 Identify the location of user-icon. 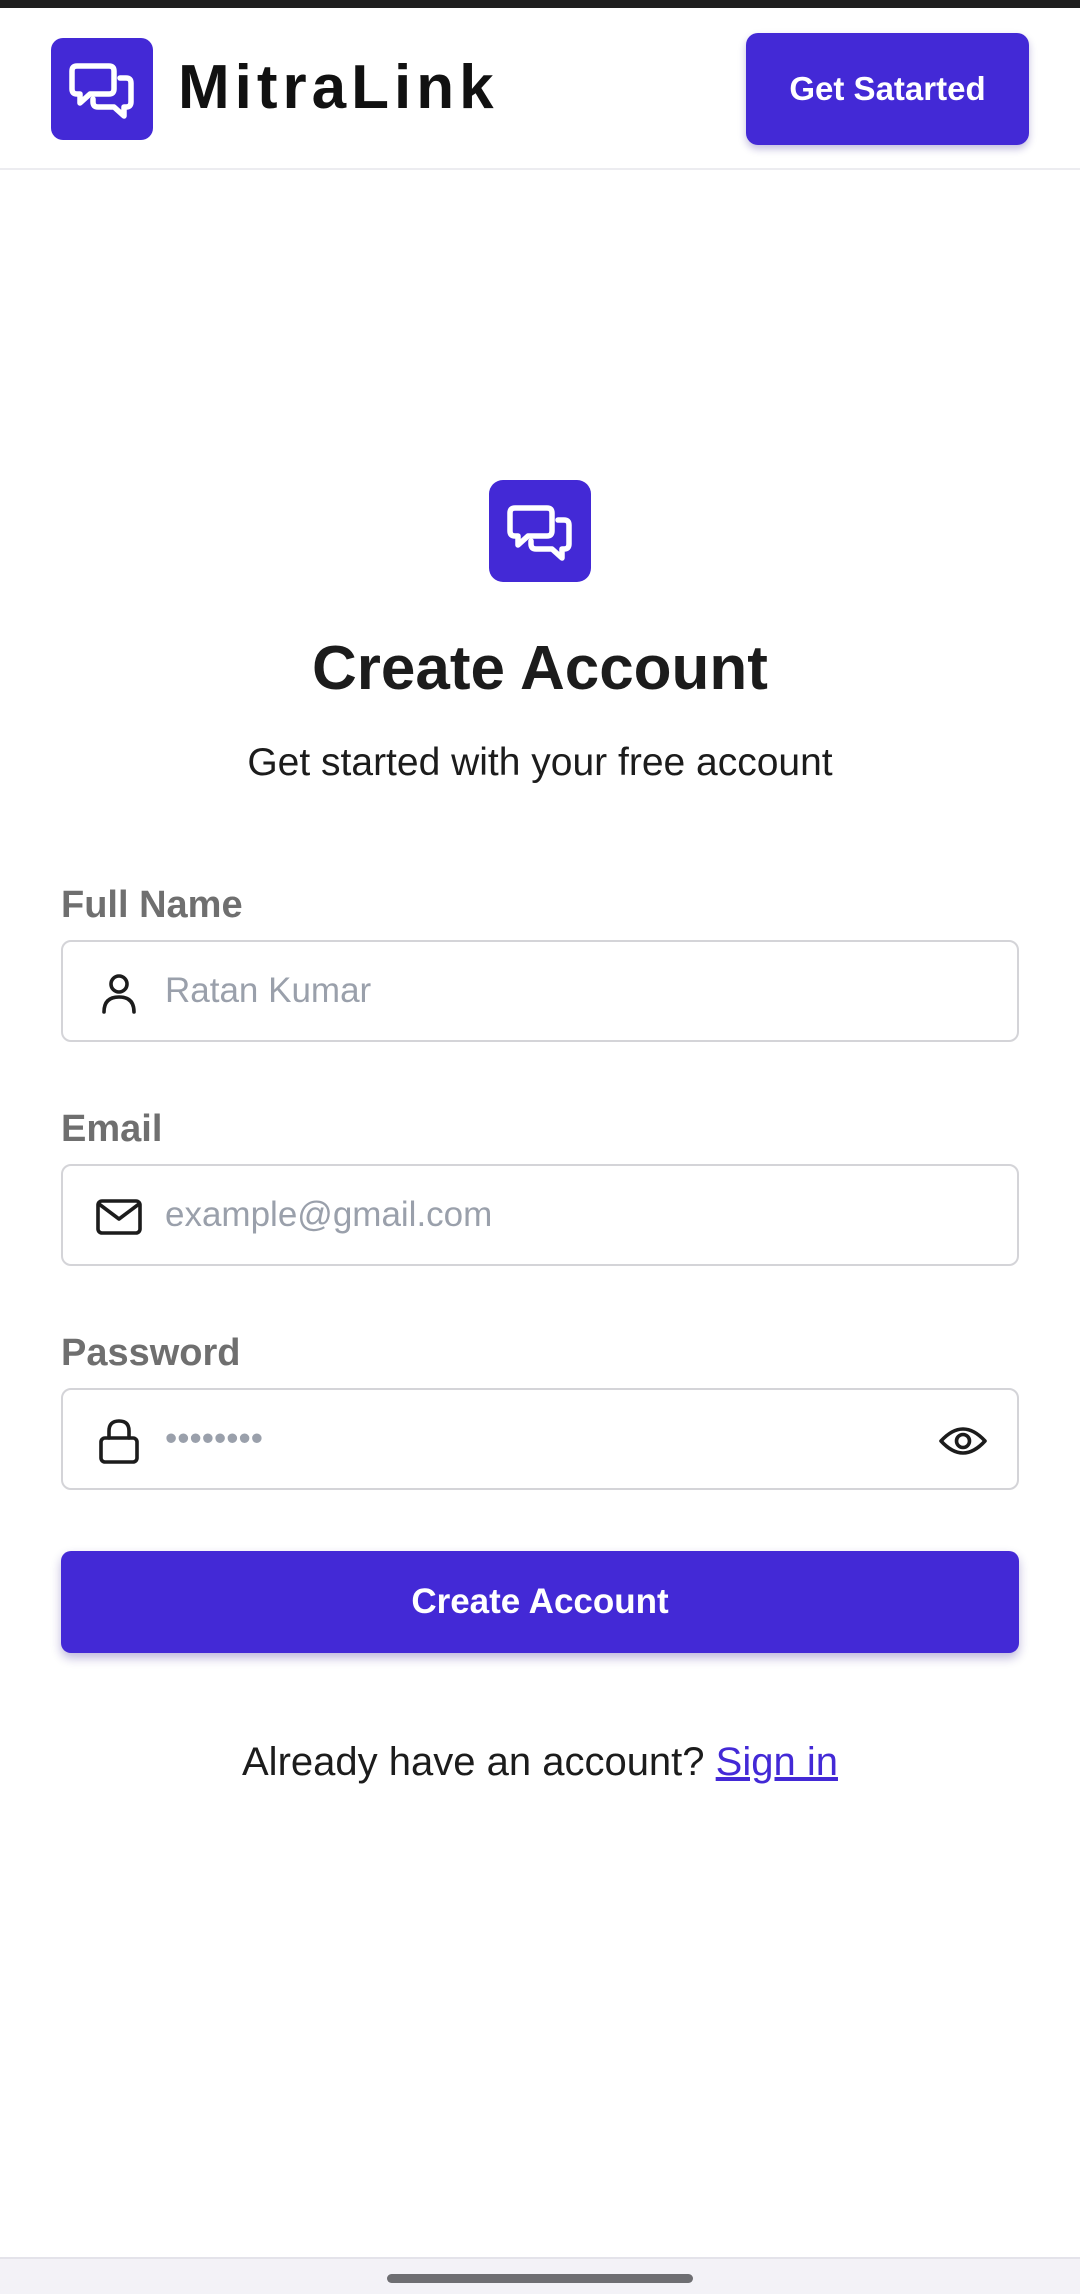
(119, 993).